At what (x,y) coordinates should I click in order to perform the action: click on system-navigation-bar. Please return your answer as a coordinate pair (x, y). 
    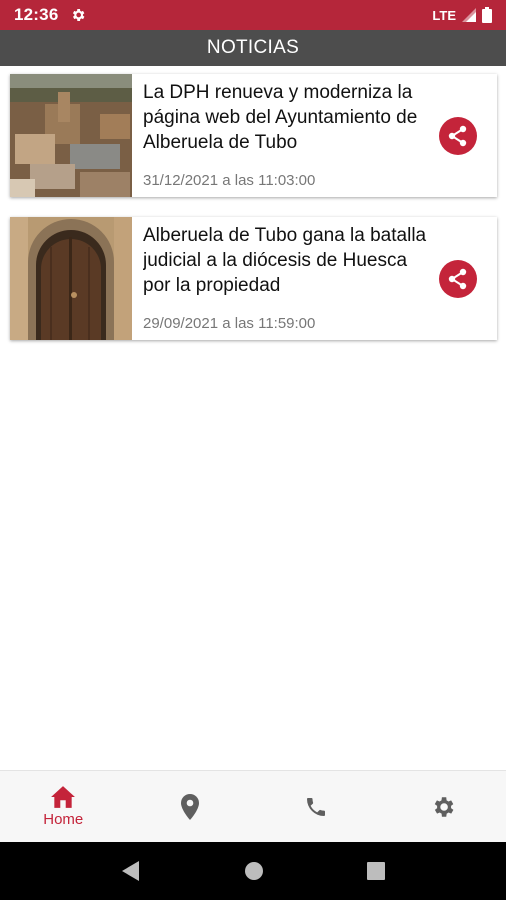
    Looking at the image, I should click on (253, 871).